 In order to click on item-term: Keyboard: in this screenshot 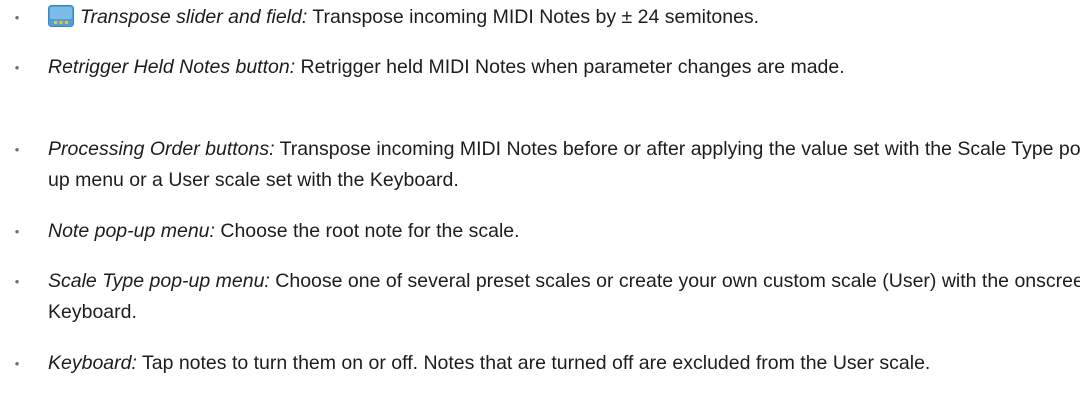, I will do `click(92, 363)`.